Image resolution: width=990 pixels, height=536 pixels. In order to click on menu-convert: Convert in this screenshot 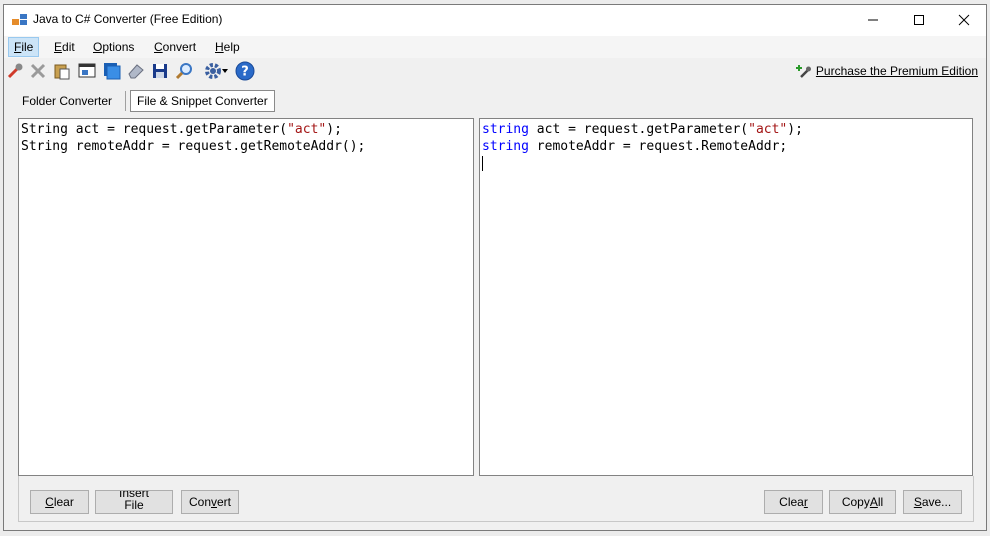, I will do `click(175, 47)`.